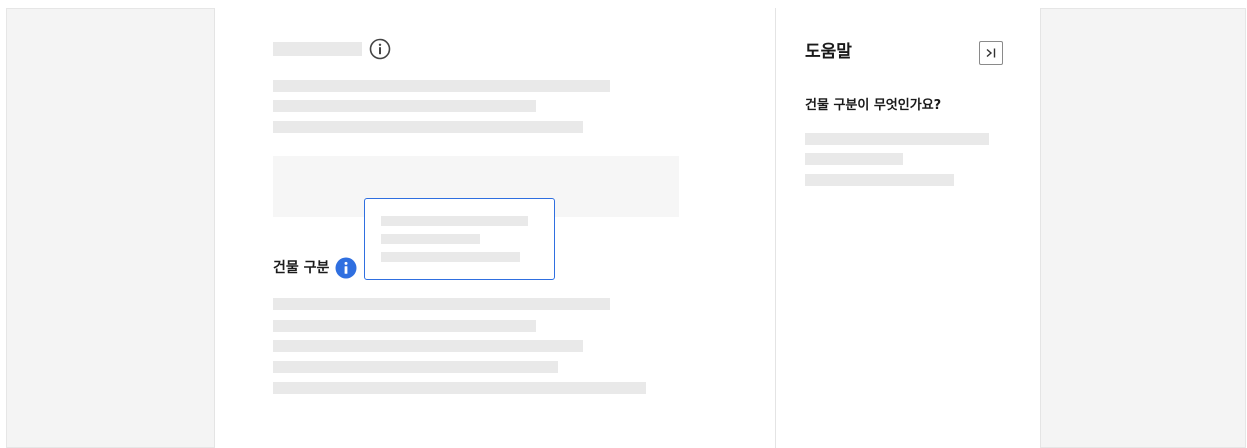  I want to click on info-outline-icon, so click(380, 49).